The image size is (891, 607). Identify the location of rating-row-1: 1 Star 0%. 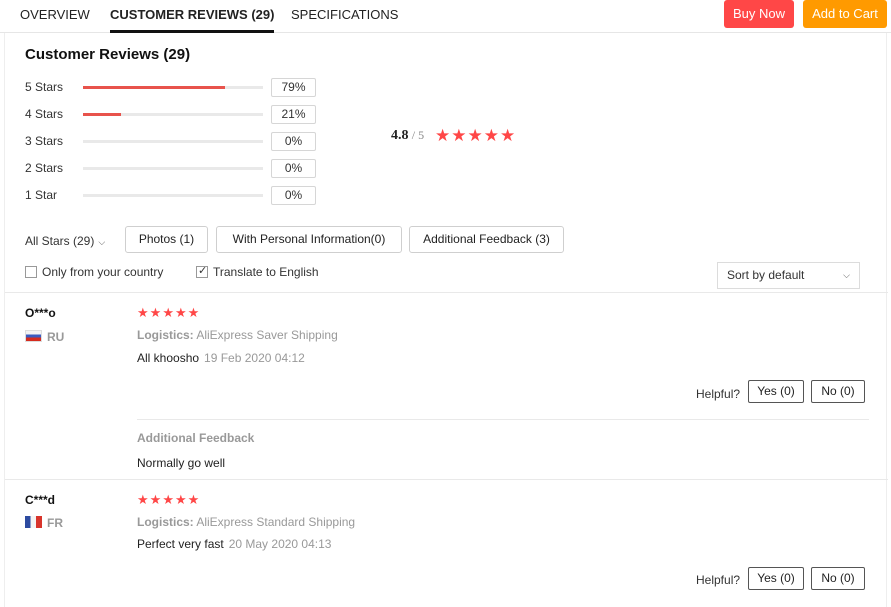
(175, 196).